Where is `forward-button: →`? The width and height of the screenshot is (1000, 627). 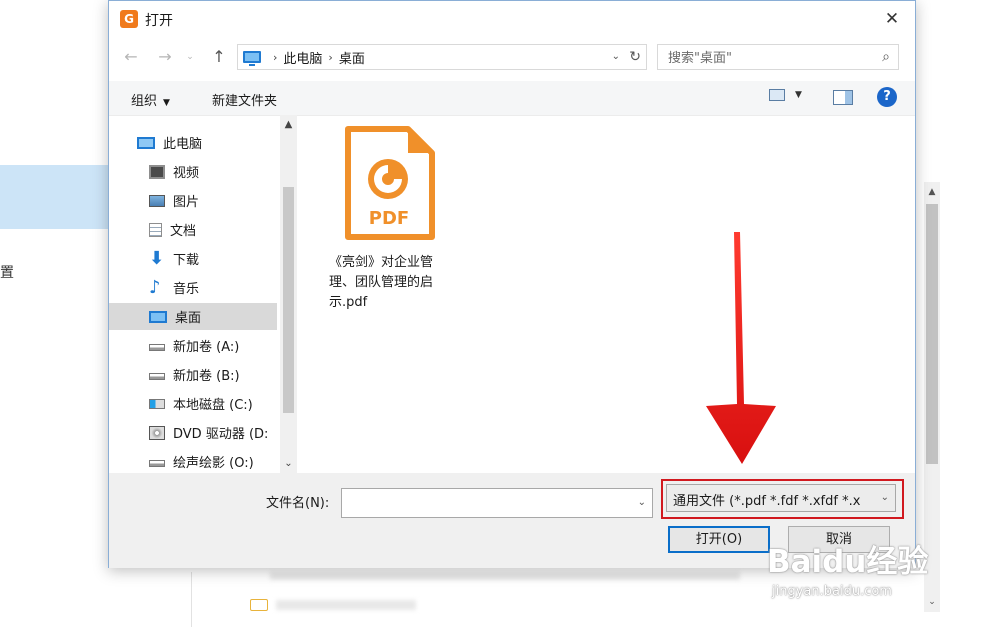
forward-button: → is located at coordinates (165, 57).